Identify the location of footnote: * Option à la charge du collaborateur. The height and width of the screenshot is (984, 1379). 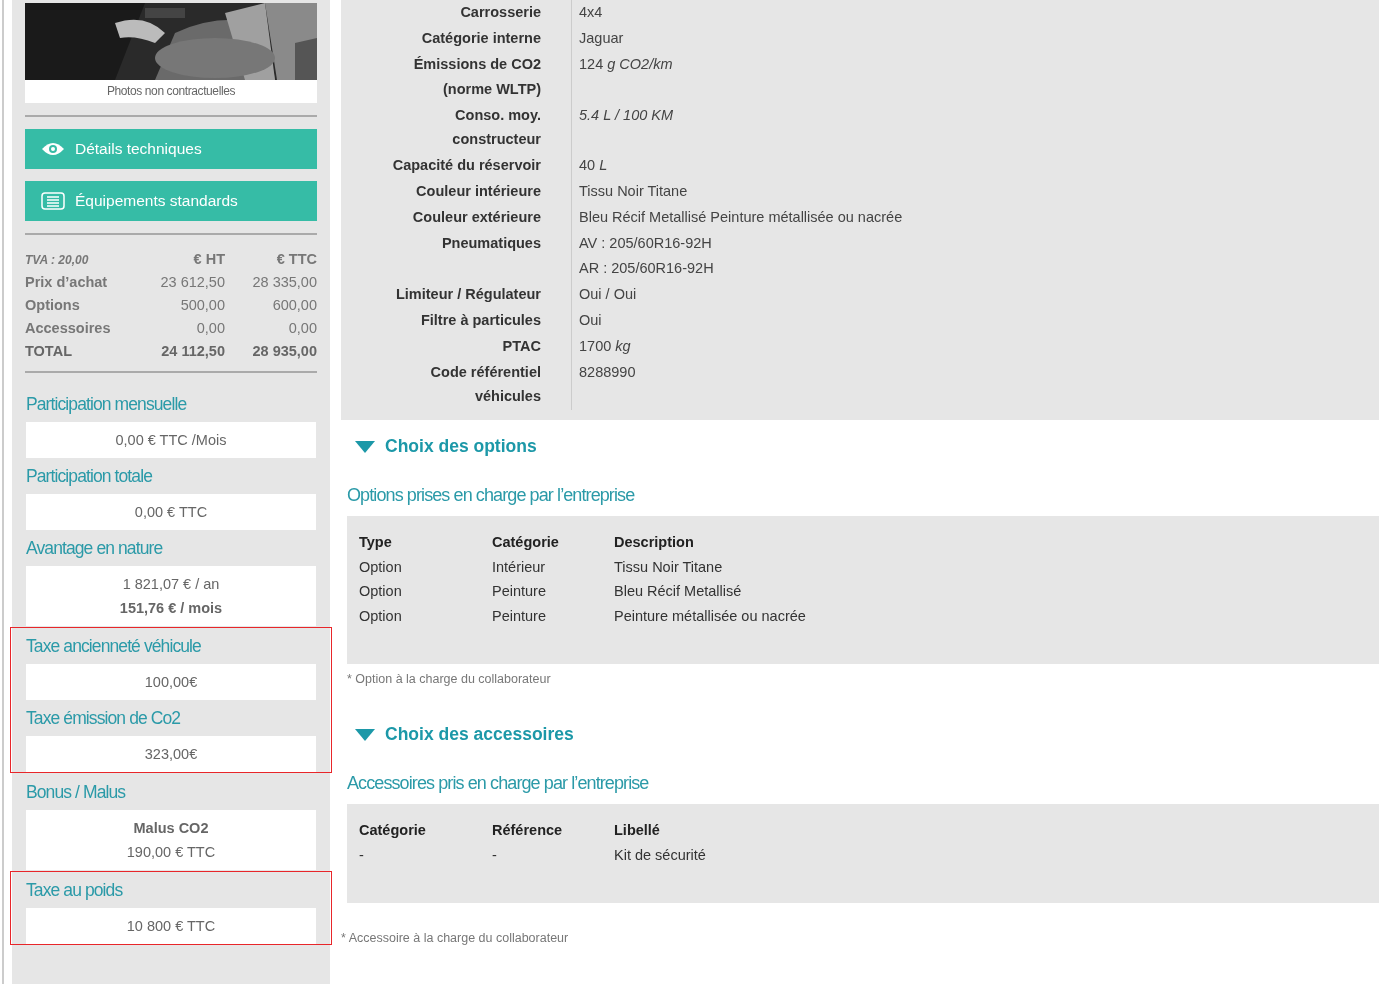
(449, 679).